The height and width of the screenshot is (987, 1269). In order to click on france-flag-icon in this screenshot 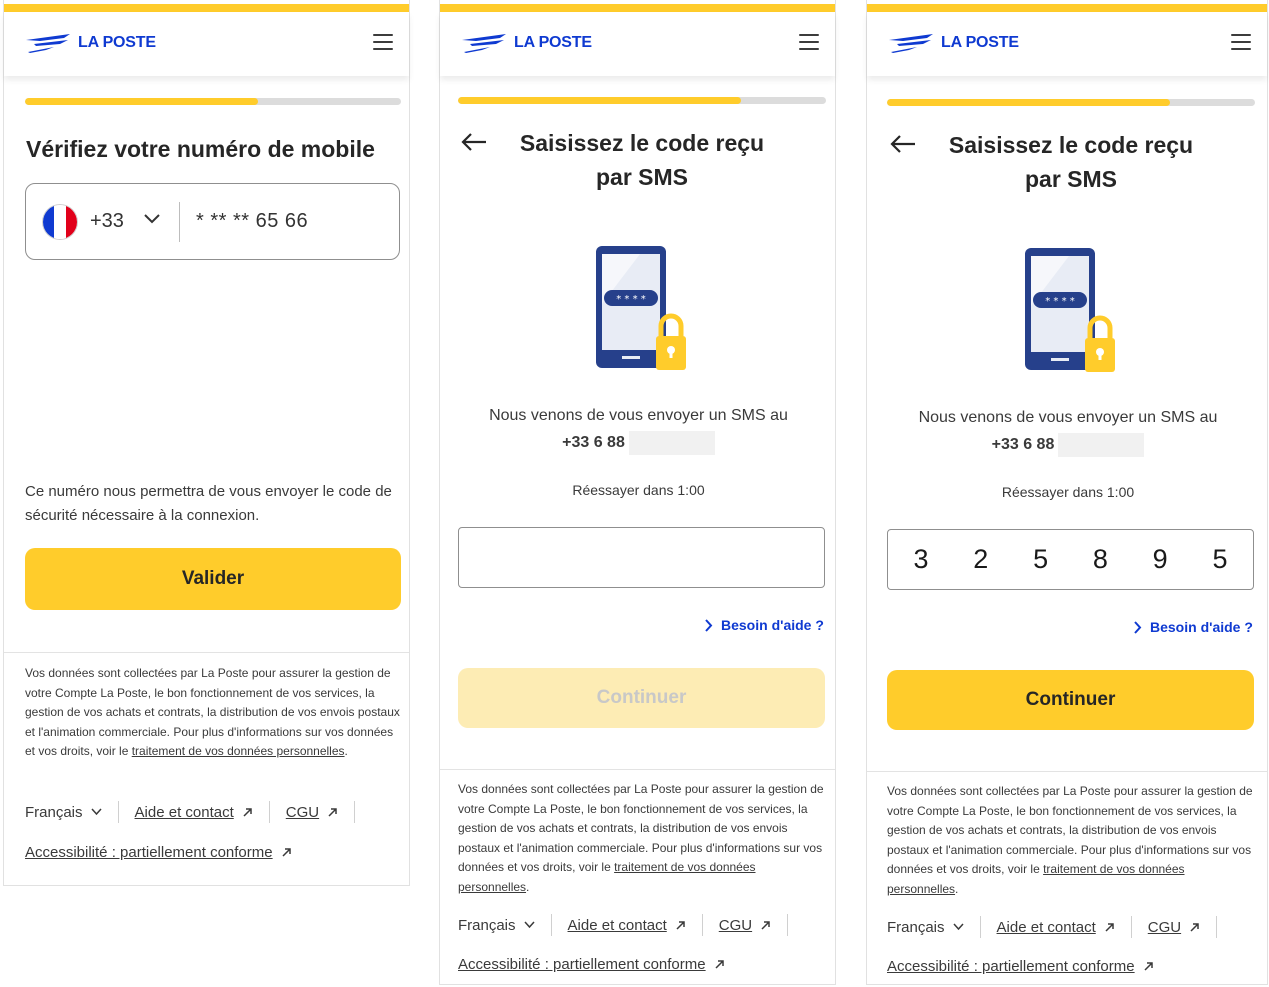, I will do `click(60, 222)`.